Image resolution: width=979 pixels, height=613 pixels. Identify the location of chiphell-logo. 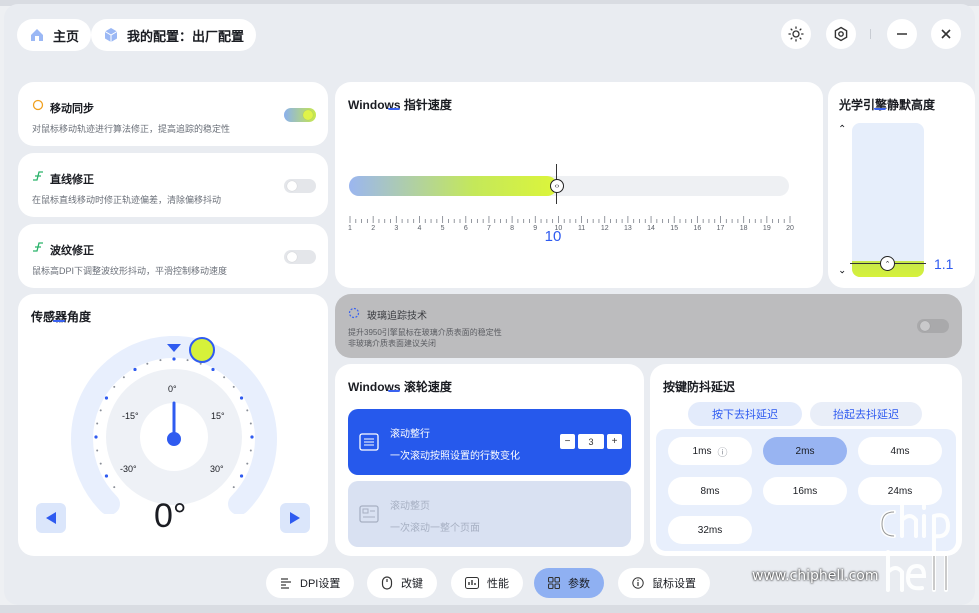
(915, 546).